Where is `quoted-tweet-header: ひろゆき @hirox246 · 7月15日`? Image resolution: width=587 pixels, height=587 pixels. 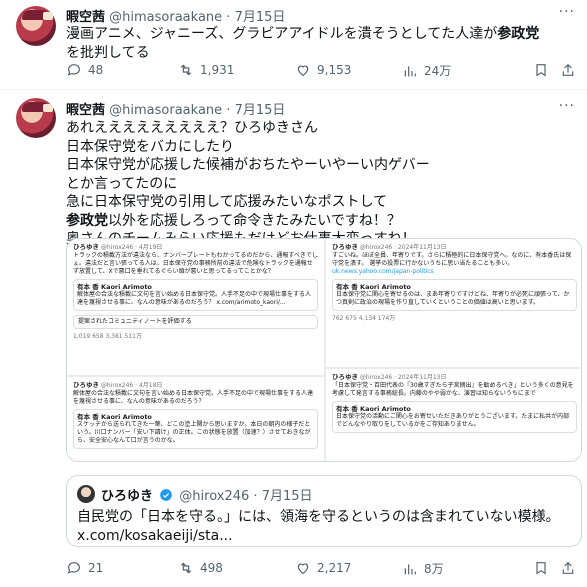 quoted-tweet-header: ひろゆき @hirox246 · 7月15日 is located at coordinates (207, 494).